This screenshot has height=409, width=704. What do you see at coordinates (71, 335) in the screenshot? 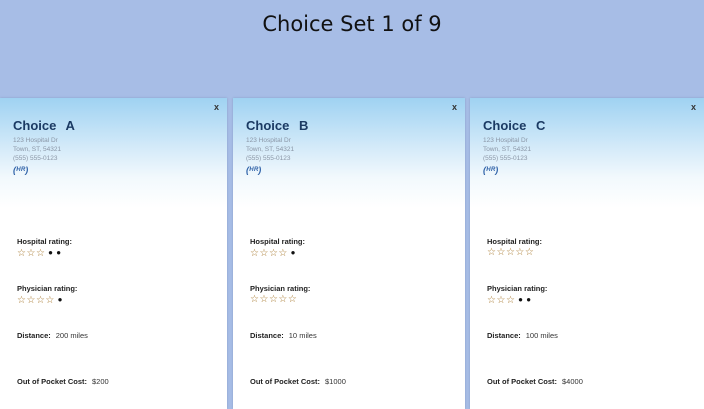
I see `distance-value: 200 miles` at bounding box center [71, 335].